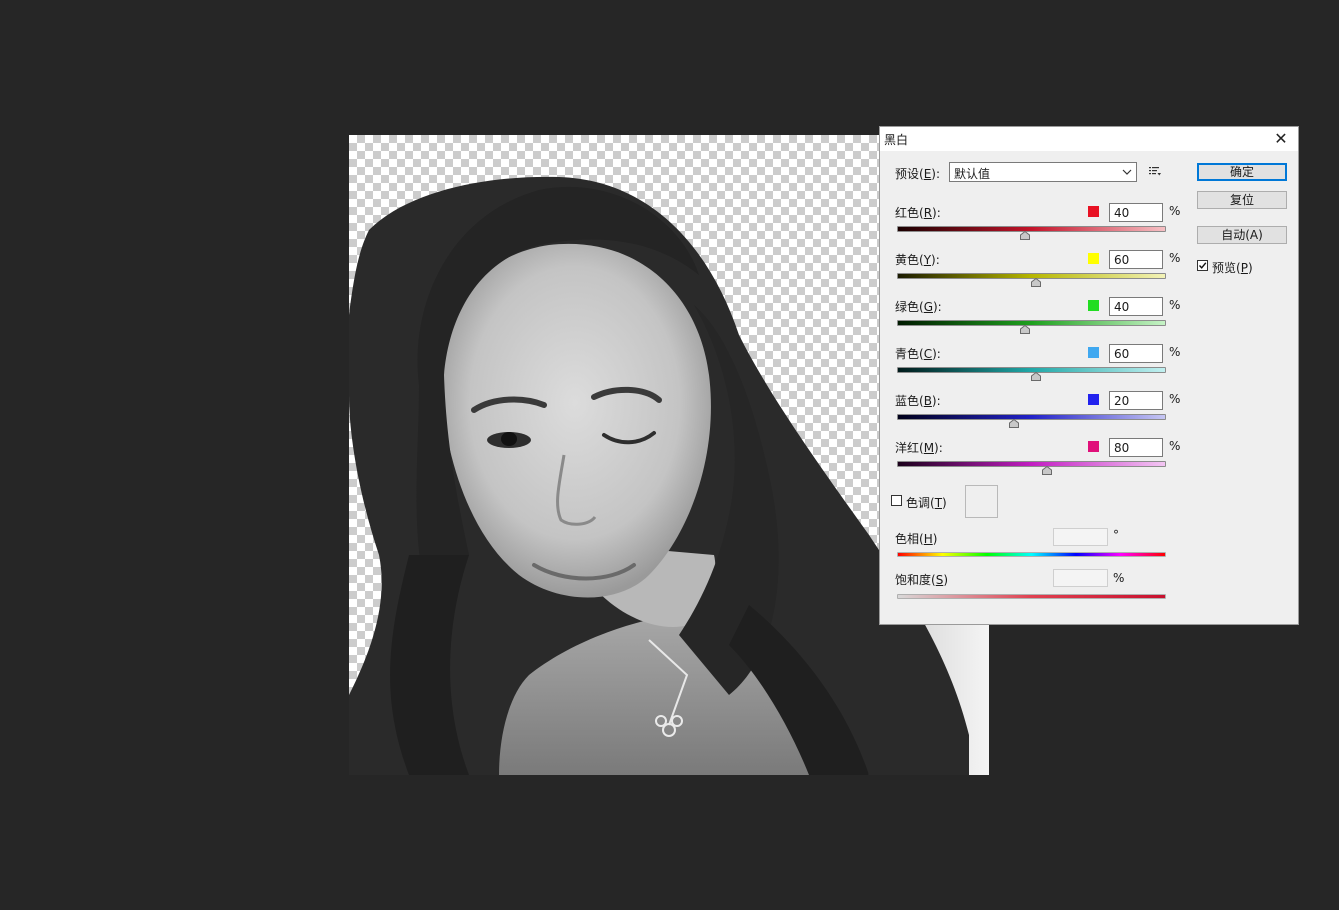  What do you see at coordinates (1031, 464) in the screenshot?
I see `magenta-slider-track` at bounding box center [1031, 464].